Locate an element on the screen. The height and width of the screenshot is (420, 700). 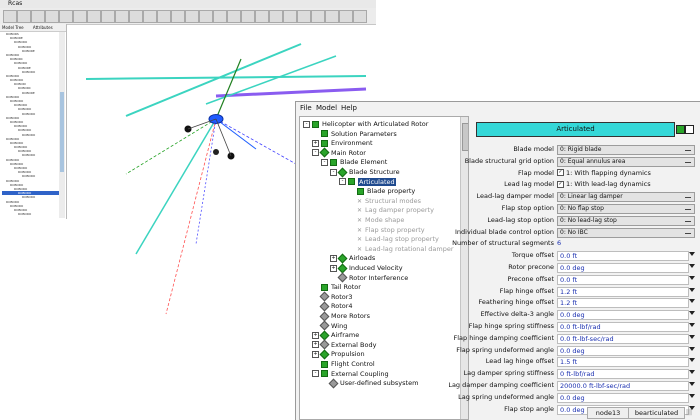
tree-item: ✕ Lead-lag stop property is located at coordinates (393, 239).